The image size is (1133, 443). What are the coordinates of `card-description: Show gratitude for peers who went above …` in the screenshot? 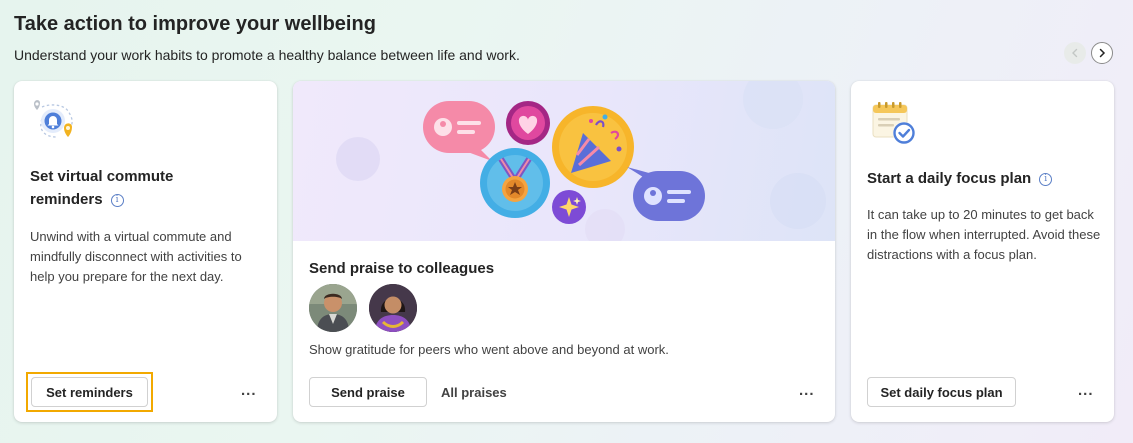 It's located at (489, 349).